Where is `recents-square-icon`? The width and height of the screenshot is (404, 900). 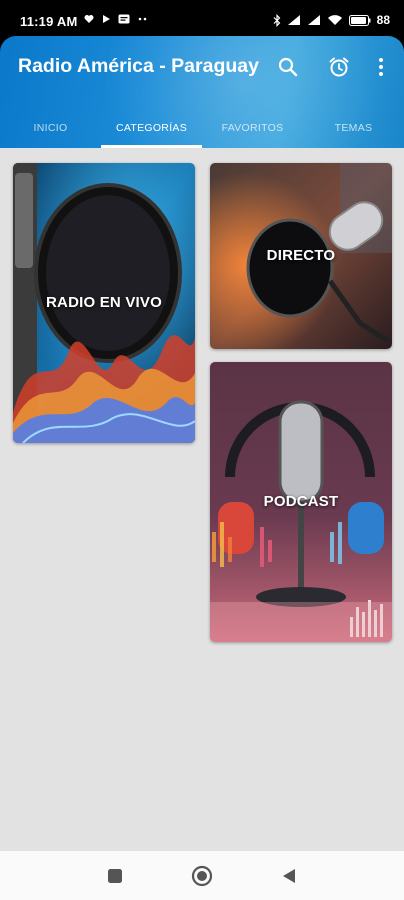 recents-square-icon is located at coordinates (115, 876).